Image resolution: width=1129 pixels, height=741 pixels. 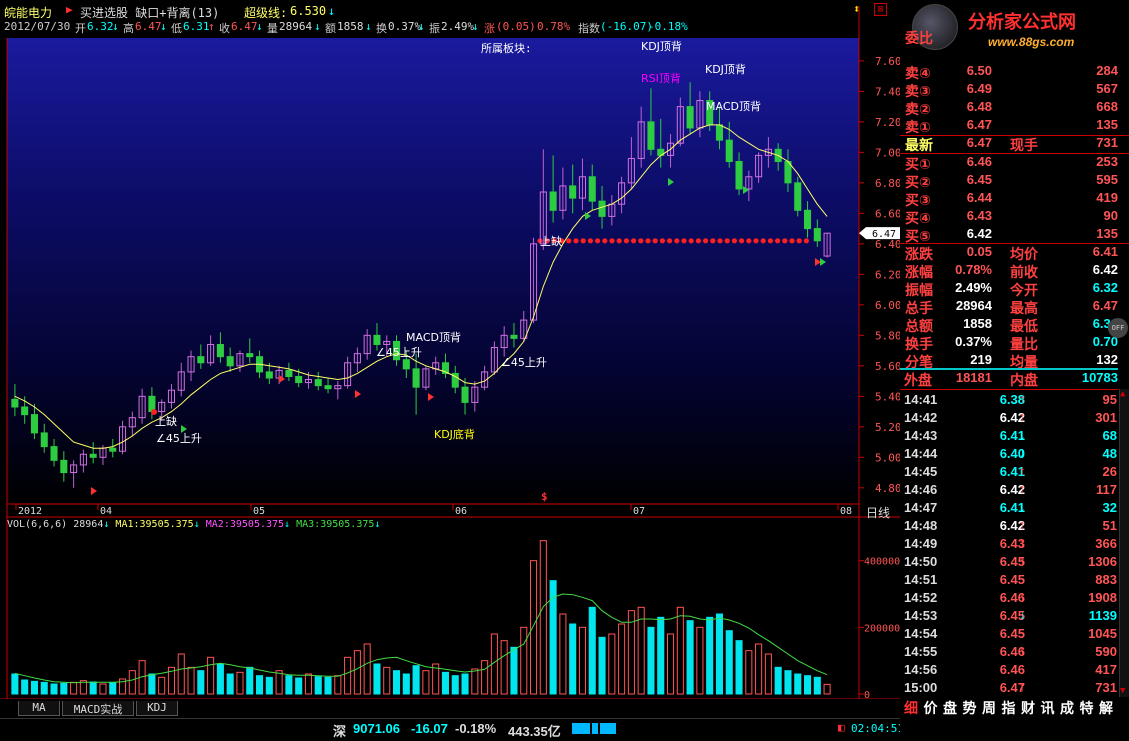 I want to click on tick-row: 14:47 6.41 ↓ 32, so click(x=1010, y=508).